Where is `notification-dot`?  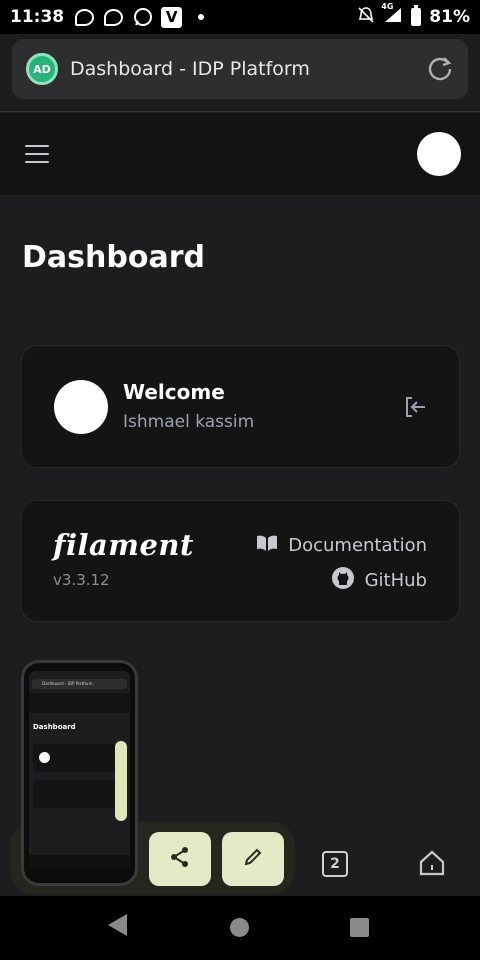
notification-dot is located at coordinates (201, 17).